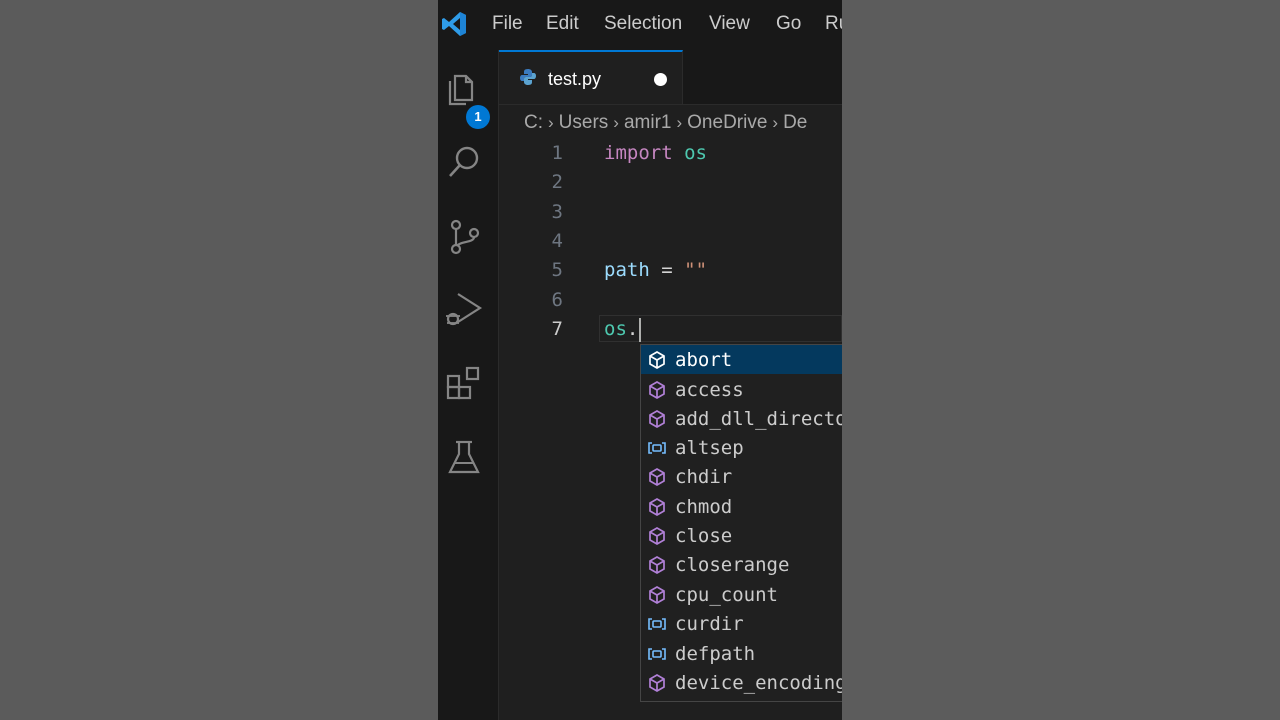 This screenshot has width=1280, height=720. I want to click on explorer-button: 1, so click(466, 97).